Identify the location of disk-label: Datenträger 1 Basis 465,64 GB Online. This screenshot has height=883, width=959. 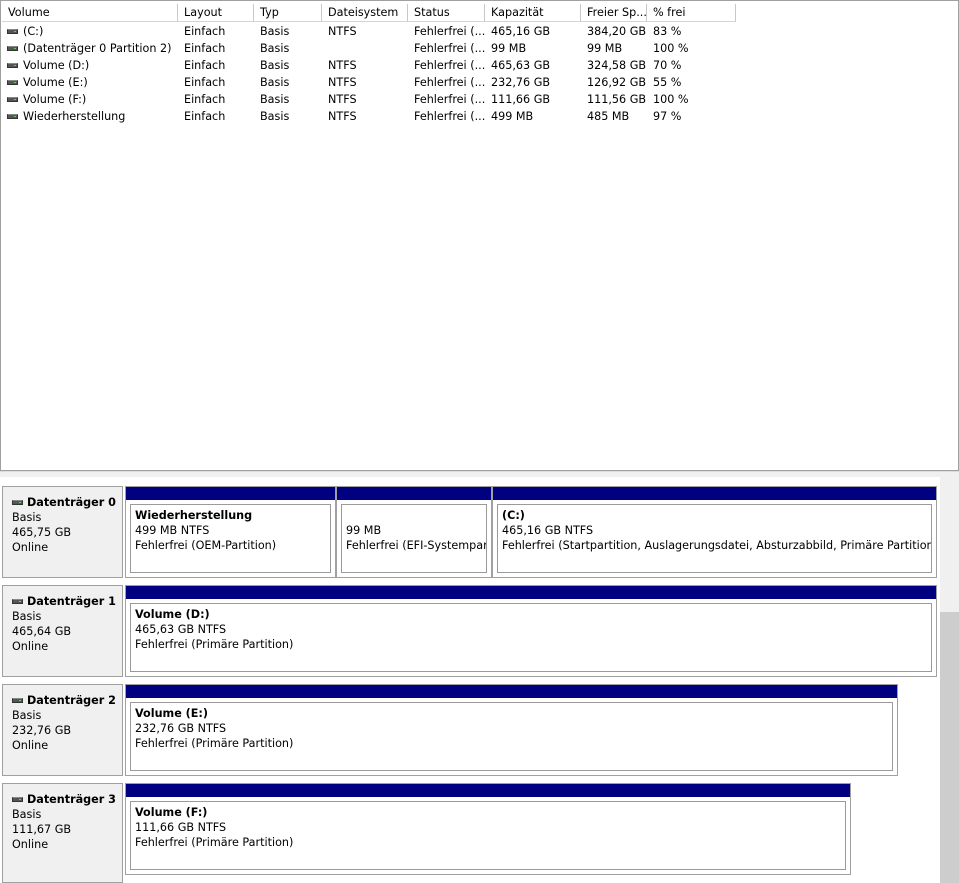
(62, 631).